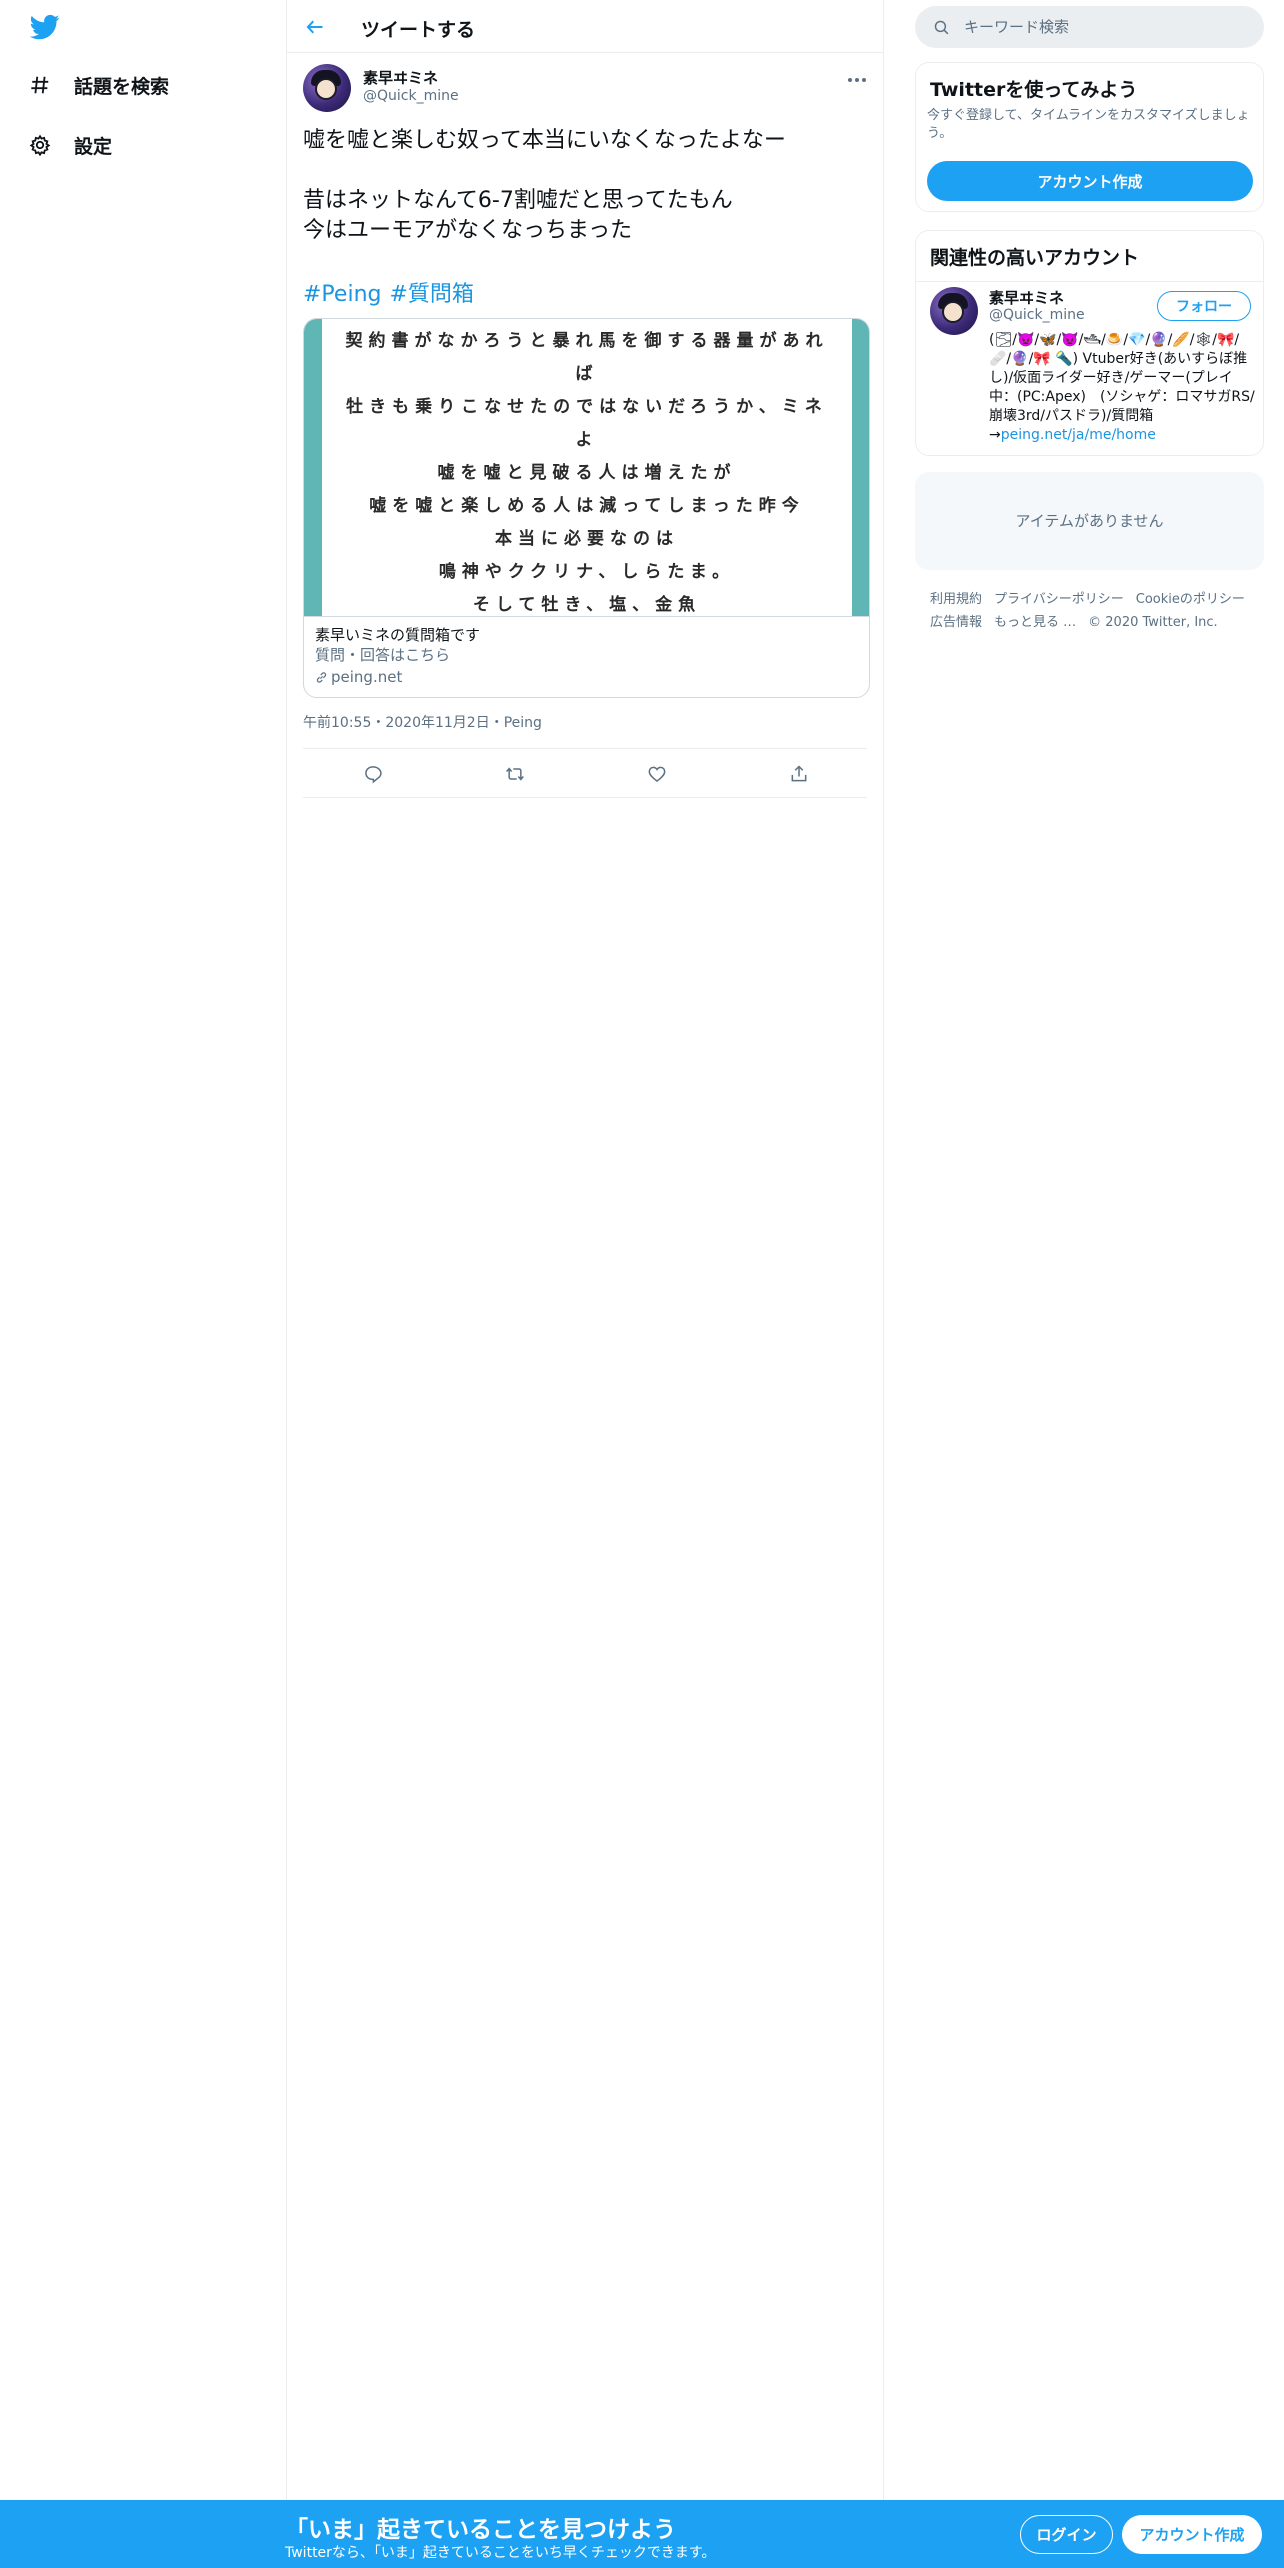  Describe the element at coordinates (1204, 306) in the screenshot. I see `follow-button: フォロー` at that location.